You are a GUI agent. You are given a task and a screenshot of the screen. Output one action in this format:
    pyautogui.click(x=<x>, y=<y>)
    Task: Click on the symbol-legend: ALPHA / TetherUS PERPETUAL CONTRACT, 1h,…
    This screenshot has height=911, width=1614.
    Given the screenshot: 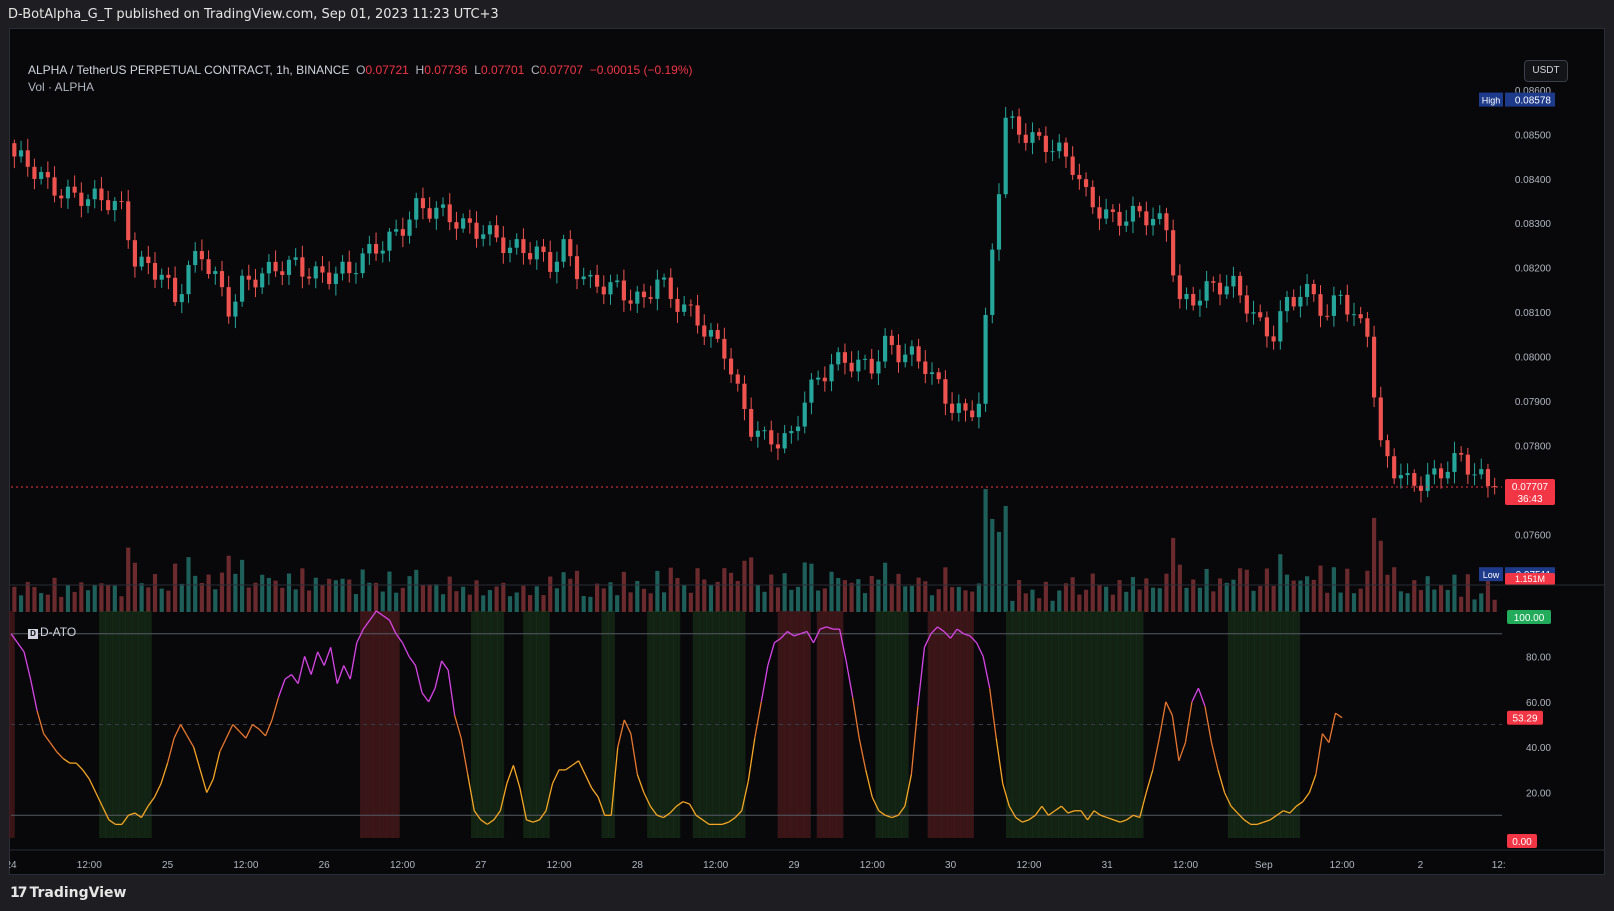 What is the action you would take?
    pyautogui.click(x=360, y=70)
    